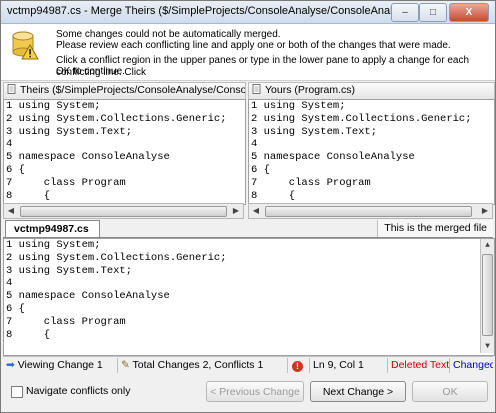  What do you see at coordinates (487, 346) in the screenshot?
I see `scroll-down-icon: ▼` at bounding box center [487, 346].